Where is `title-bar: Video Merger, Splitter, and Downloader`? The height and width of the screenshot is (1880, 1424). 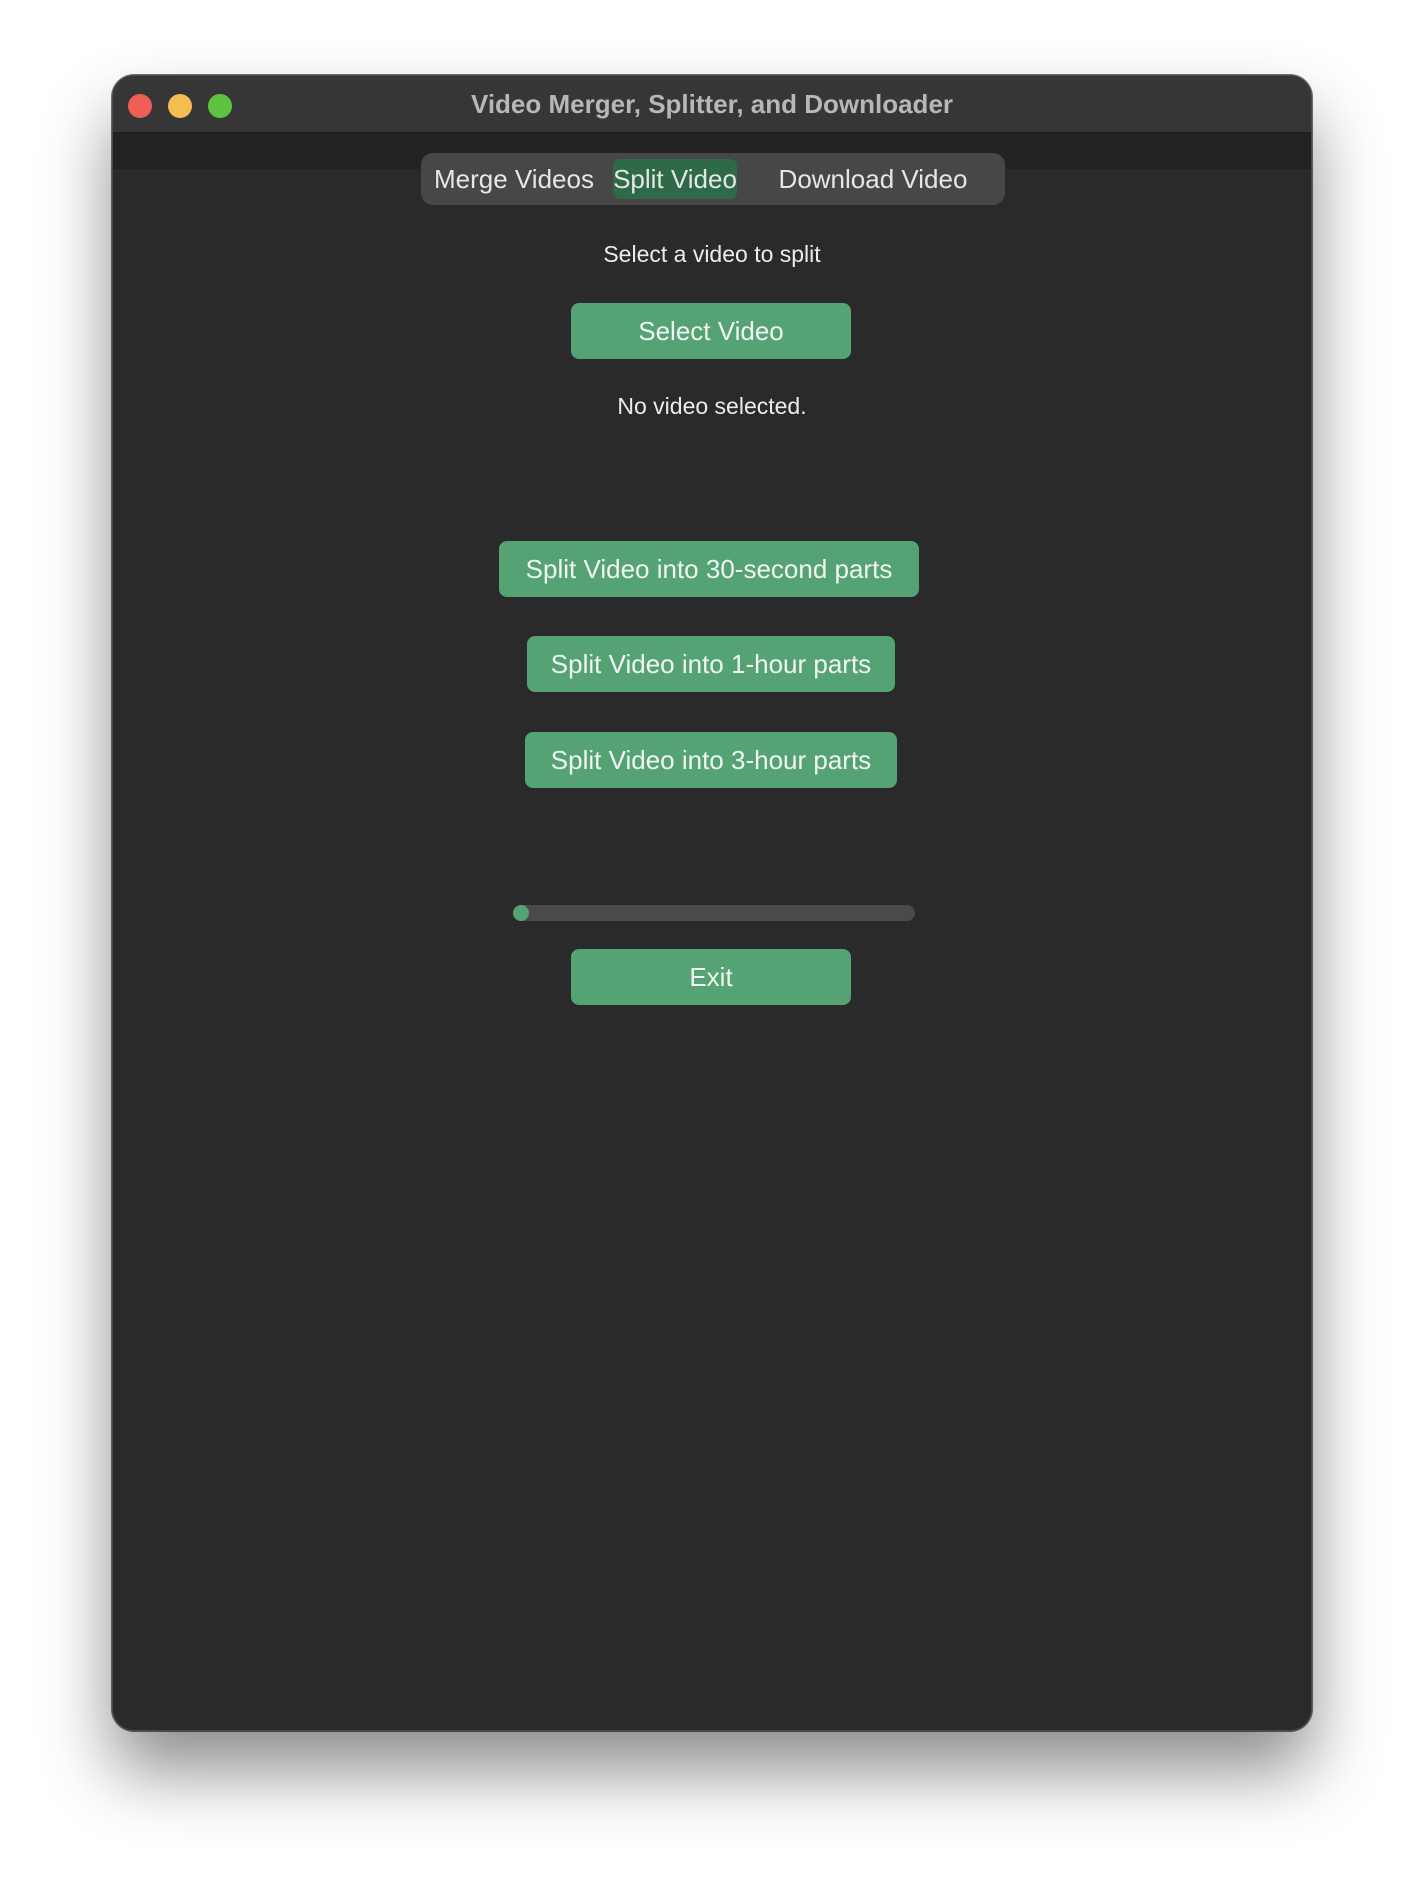 title-bar: Video Merger, Splitter, and Downloader is located at coordinates (712, 104).